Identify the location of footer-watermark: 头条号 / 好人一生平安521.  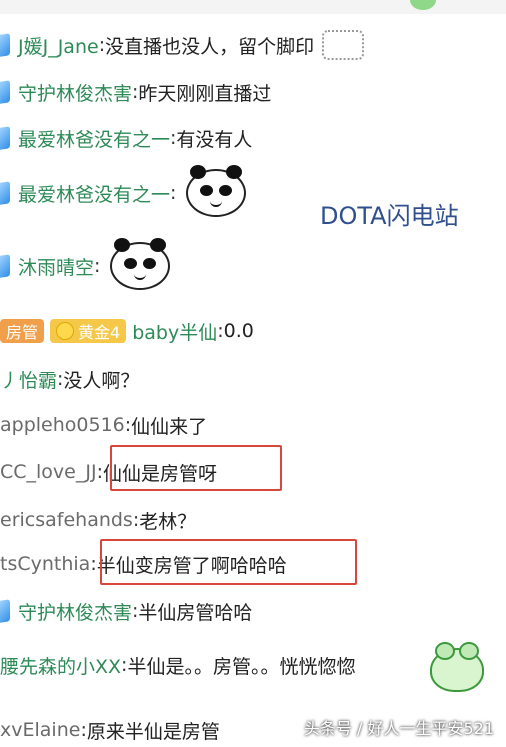
(398, 728).